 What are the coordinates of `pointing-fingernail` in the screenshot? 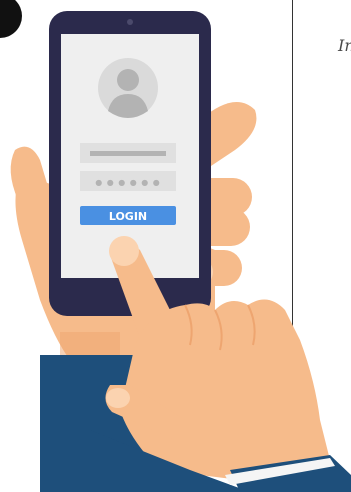 It's located at (124, 251).